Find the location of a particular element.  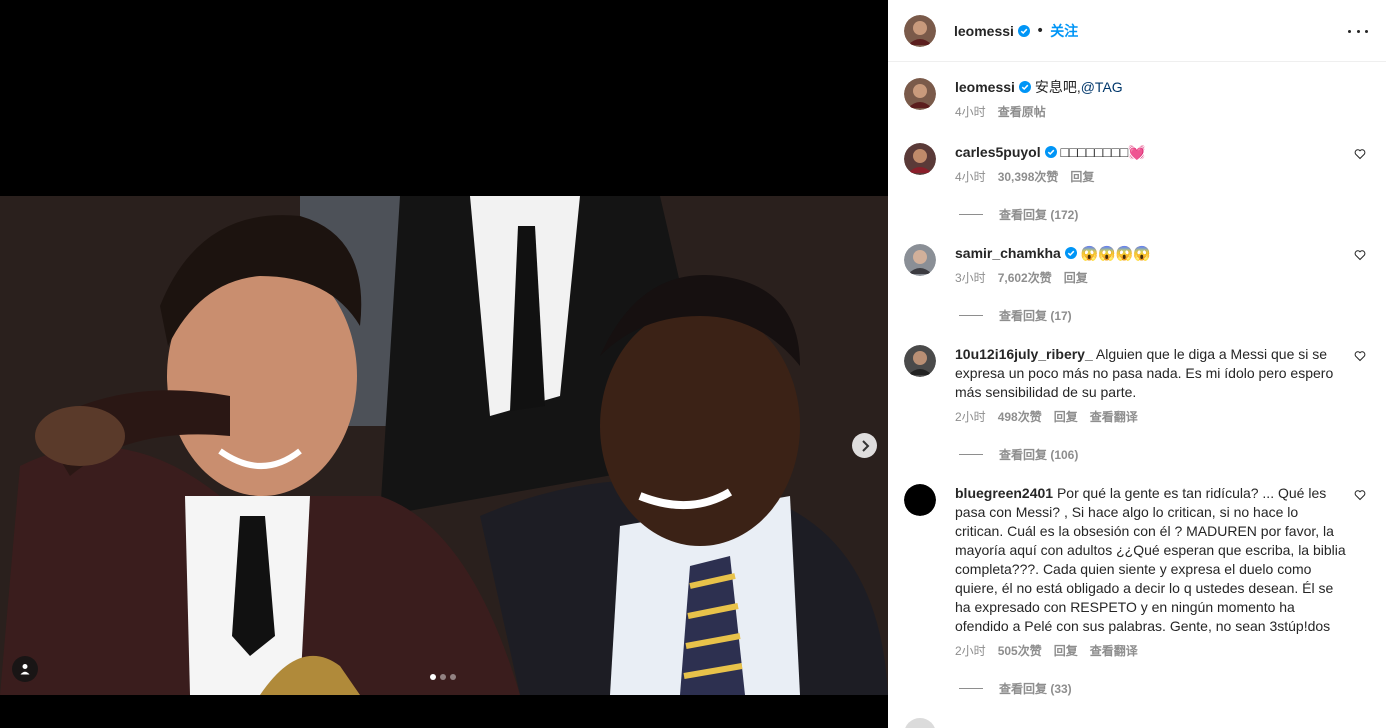

view-replies-button: 查看回复 (106) is located at coordinates (1018, 454).